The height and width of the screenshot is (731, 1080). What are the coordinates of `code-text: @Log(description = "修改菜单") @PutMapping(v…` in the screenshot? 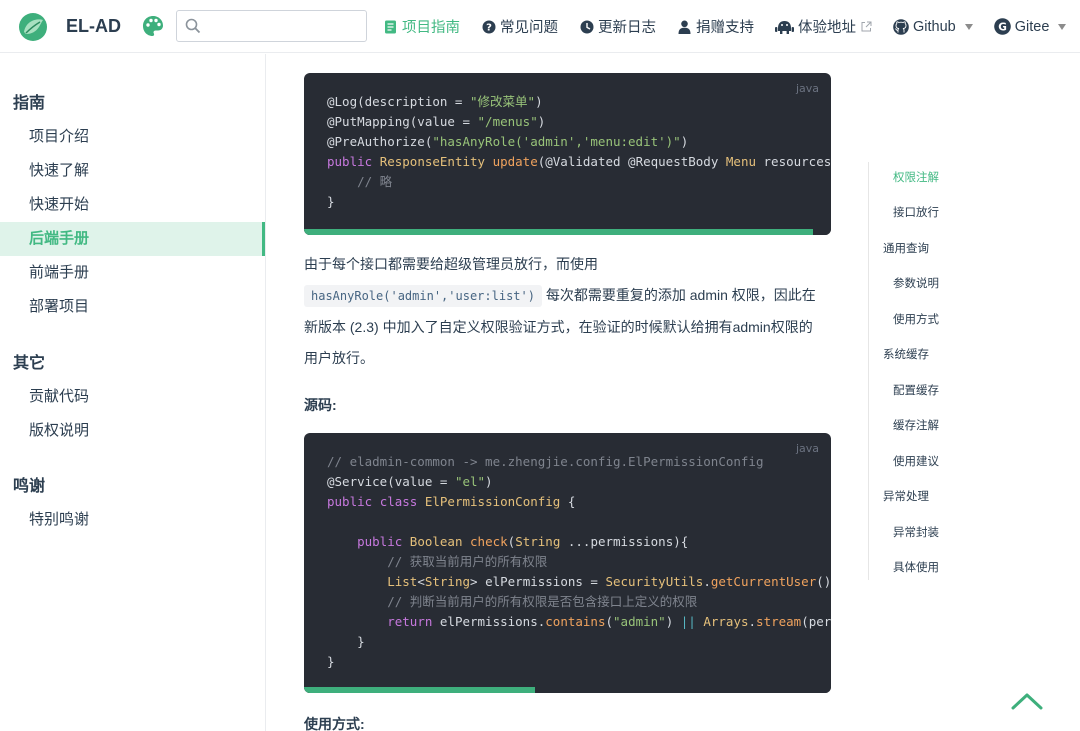 It's located at (579, 151).